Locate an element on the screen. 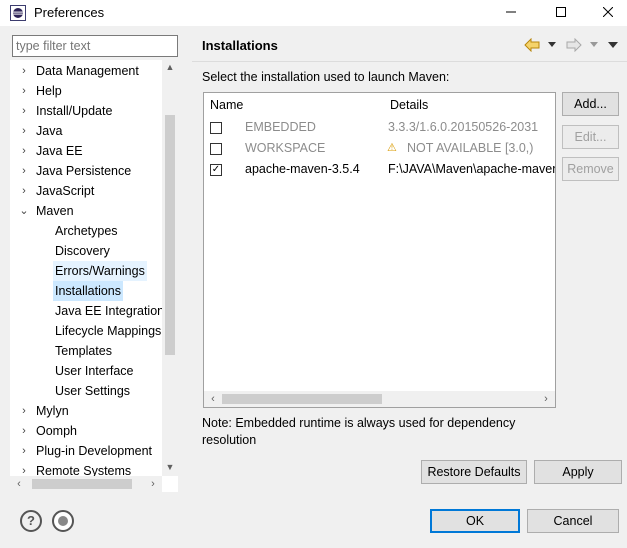  close-button is located at coordinates (607, 13).